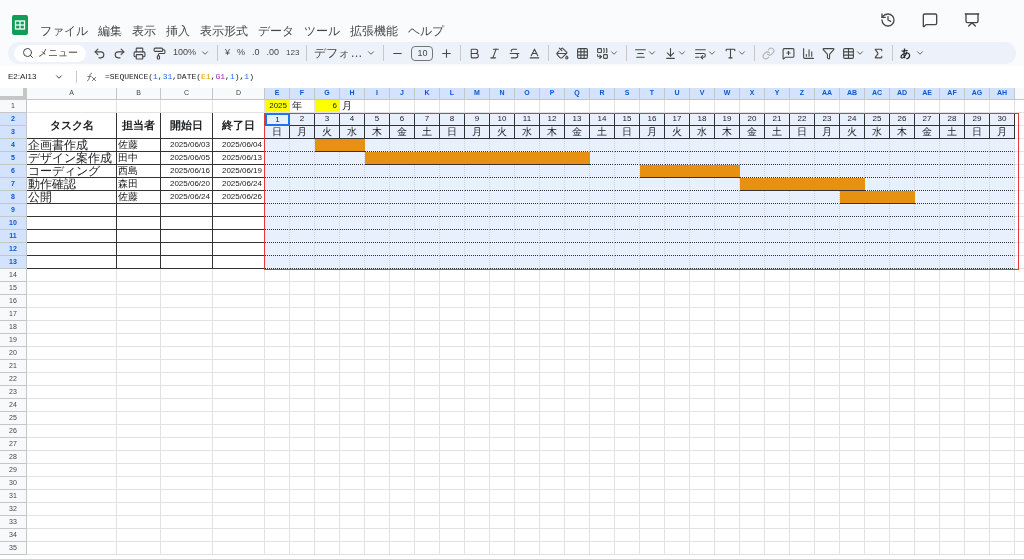  I want to click on formula-token: ), so click(251, 77).